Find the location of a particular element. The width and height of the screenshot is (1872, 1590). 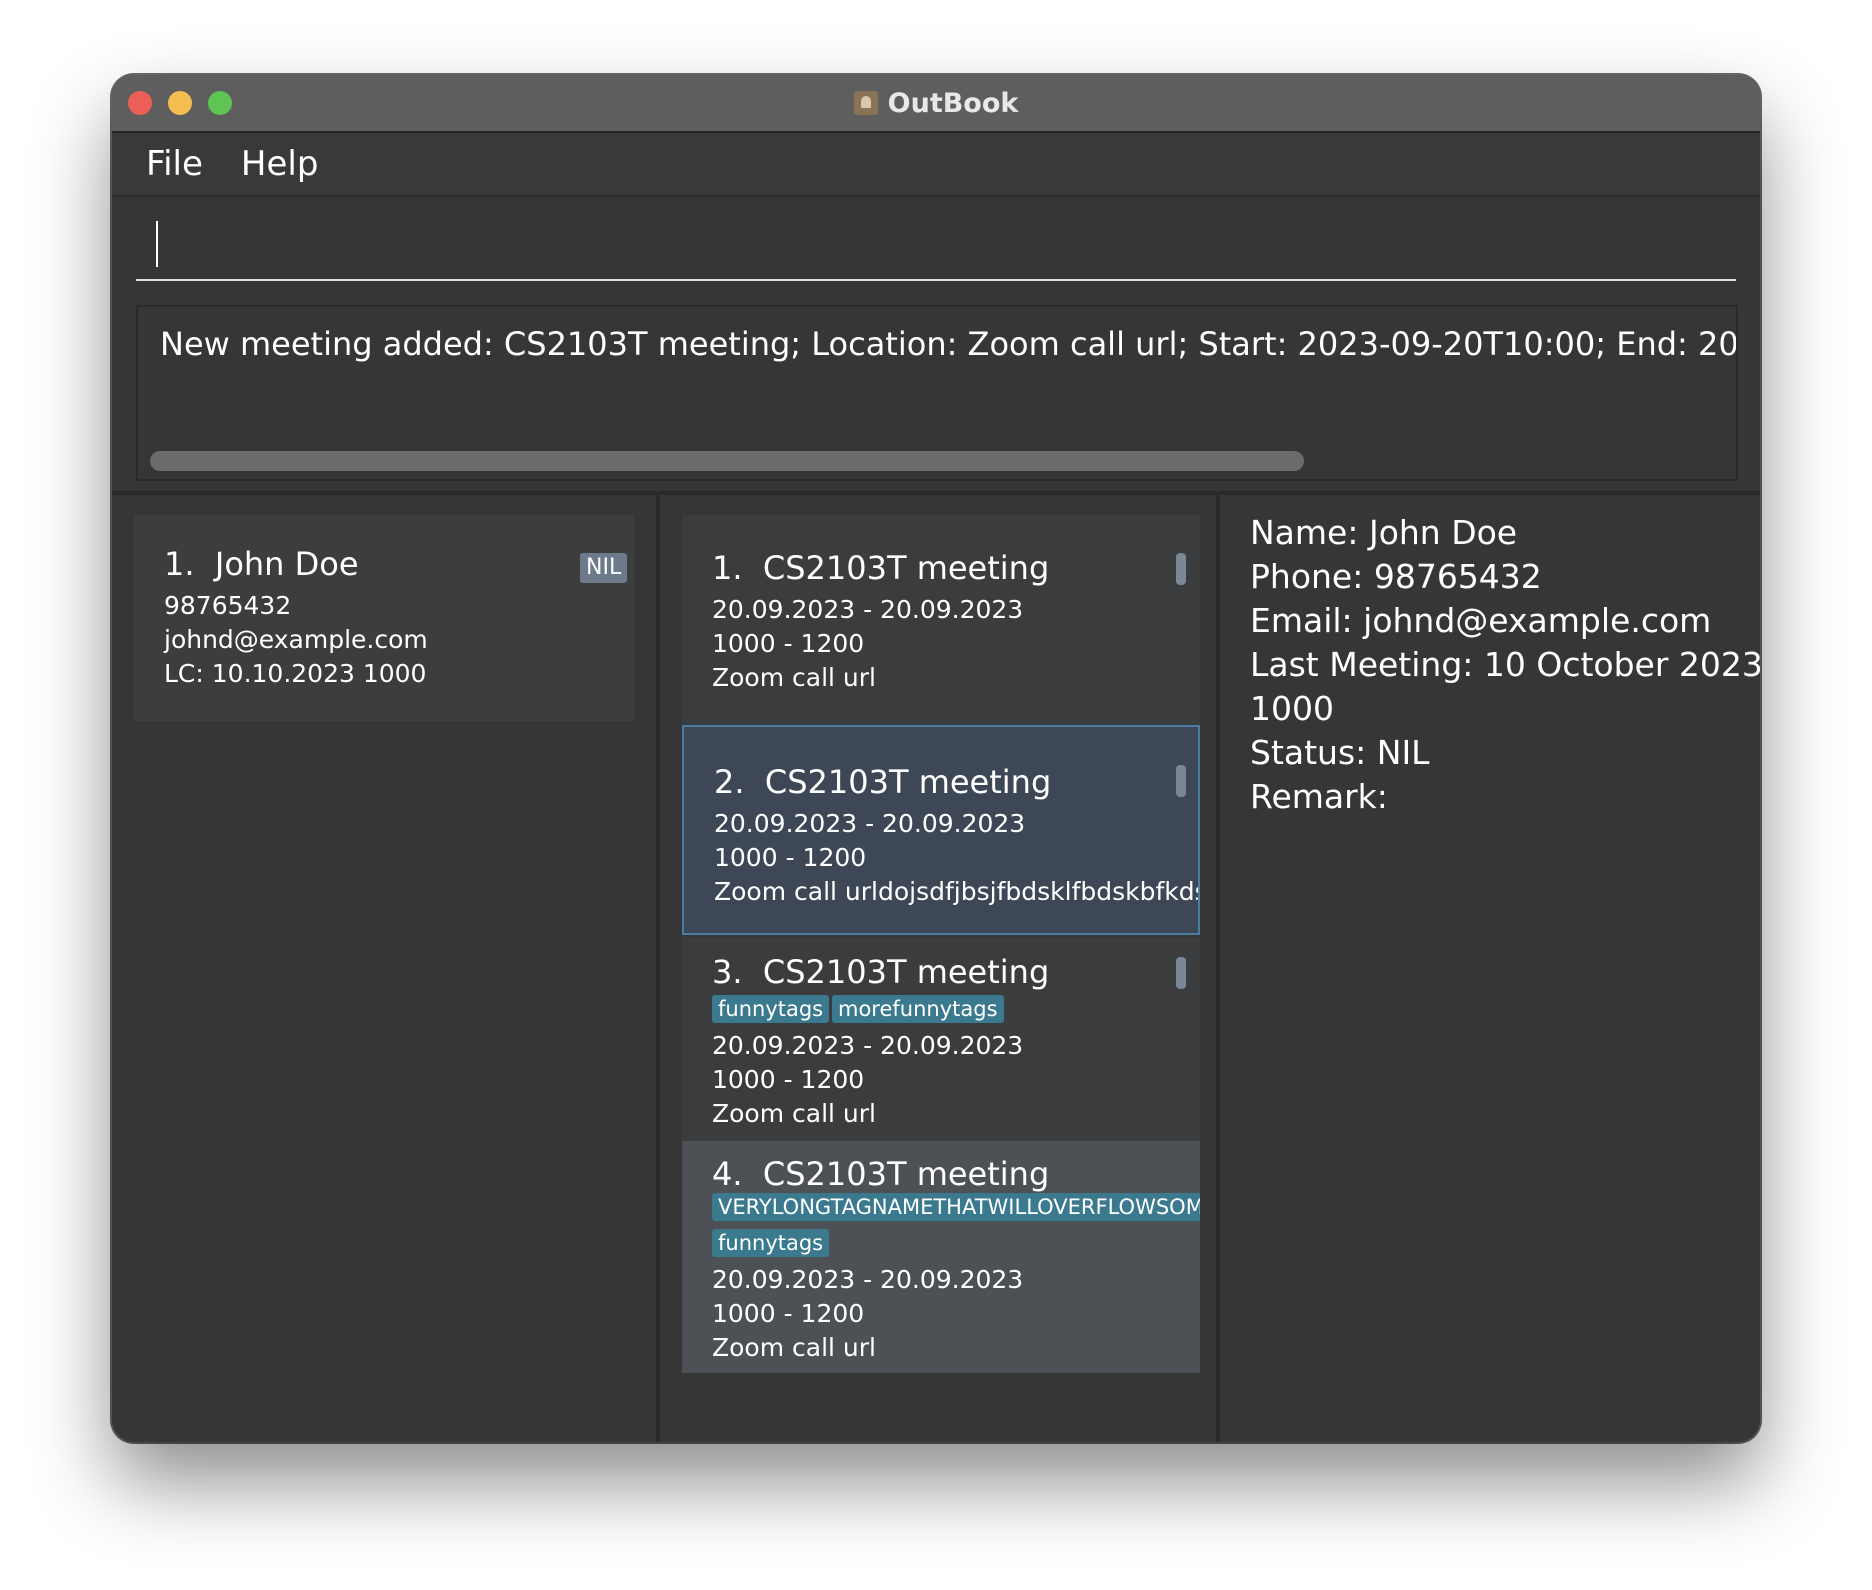

meeting-title: 3. CS2103T meeting is located at coordinates (880, 972).